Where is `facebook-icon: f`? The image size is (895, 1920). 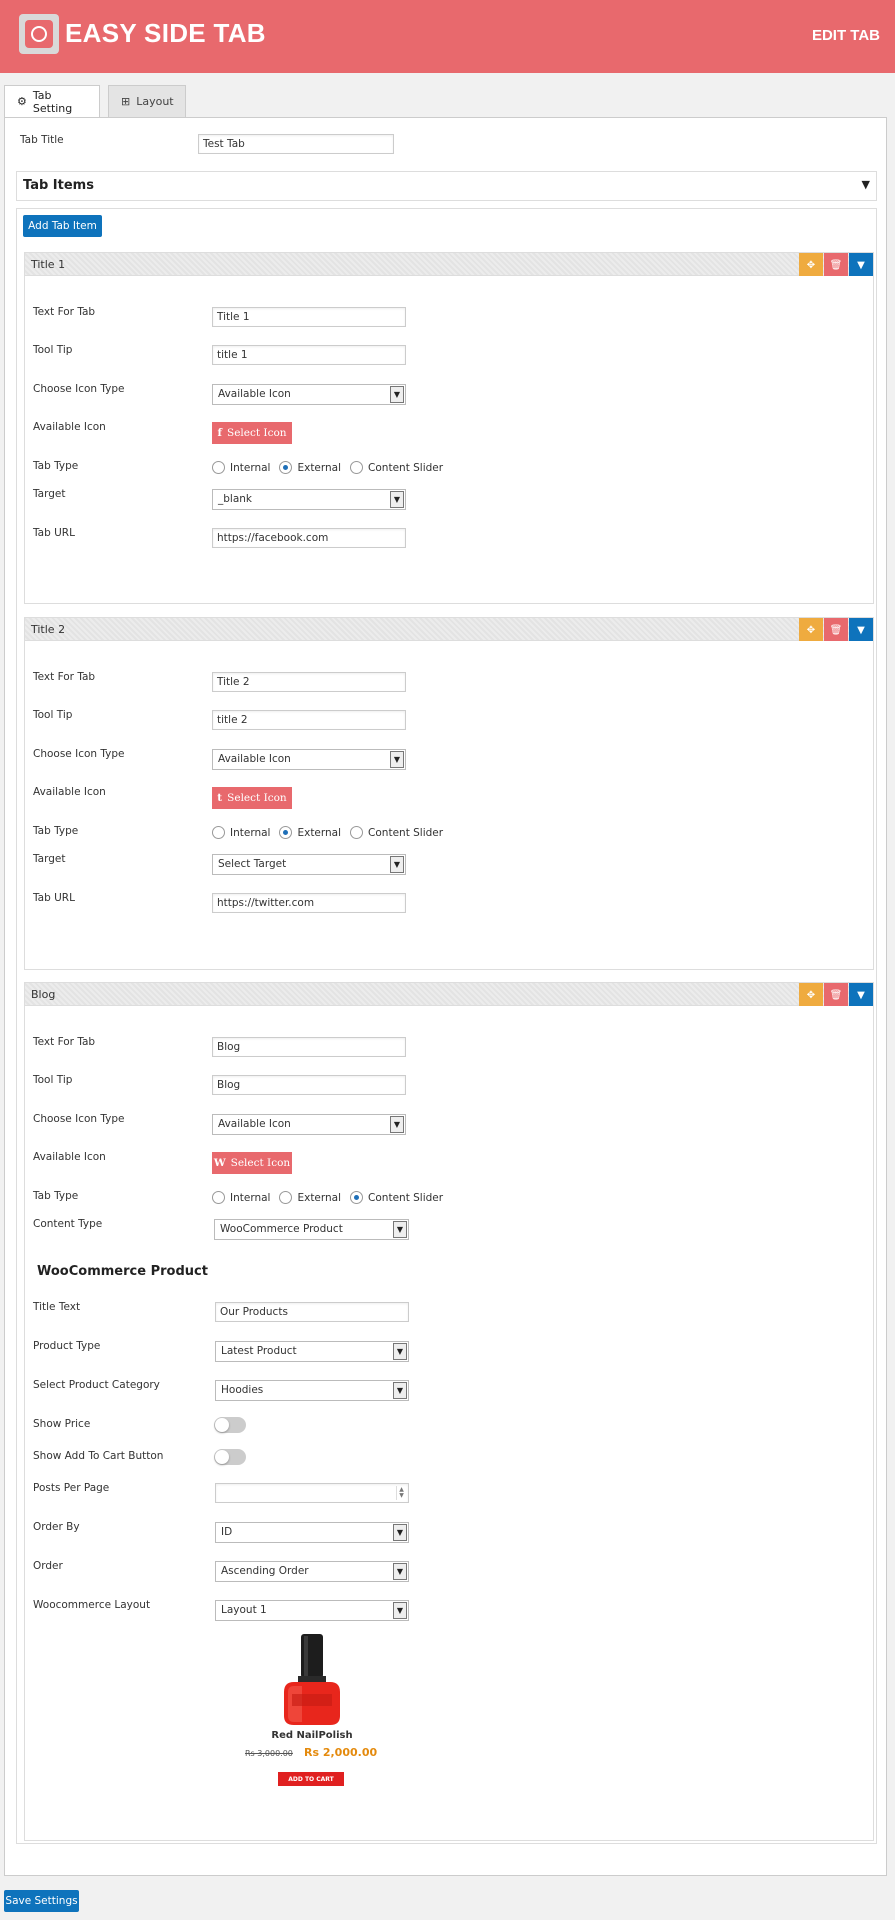
facebook-icon: f is located at coordinates (219, 433).